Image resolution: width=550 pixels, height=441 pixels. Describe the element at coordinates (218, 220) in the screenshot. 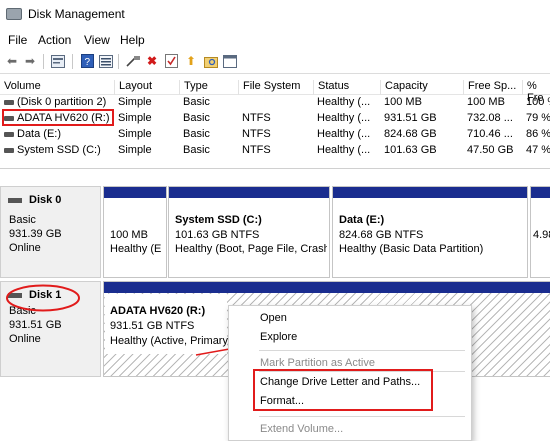

I see `partition-title: System SSD (C:)` at that location.